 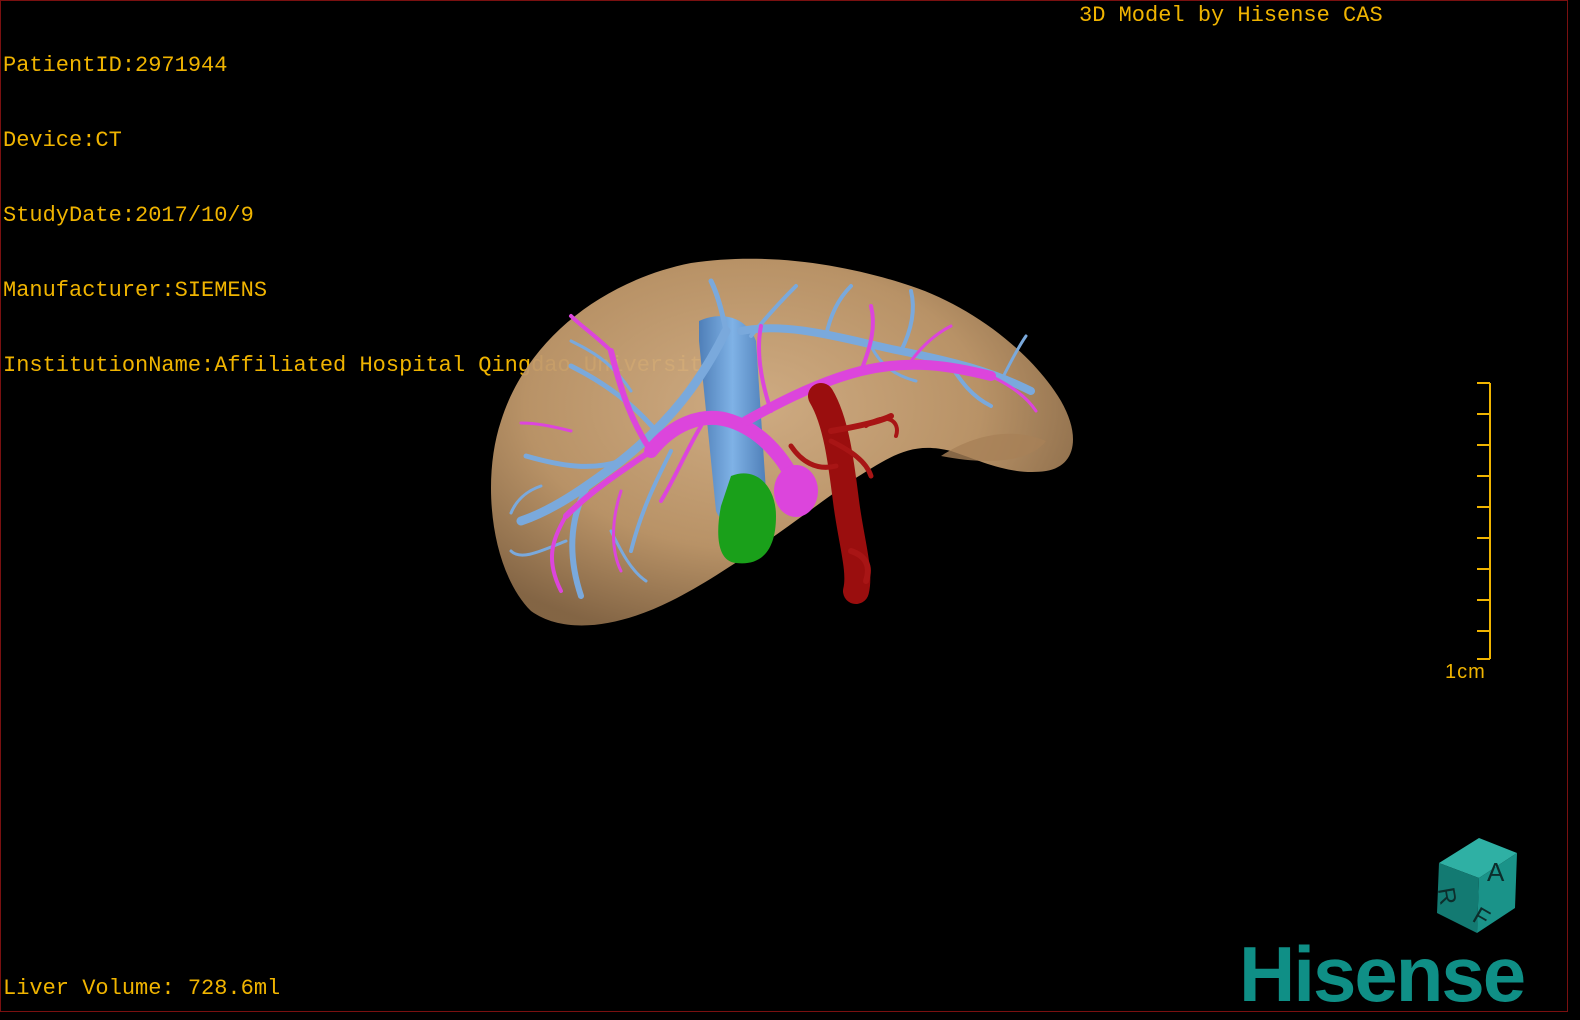 I want to click on scale-bar, so click(x=1484, y=521).